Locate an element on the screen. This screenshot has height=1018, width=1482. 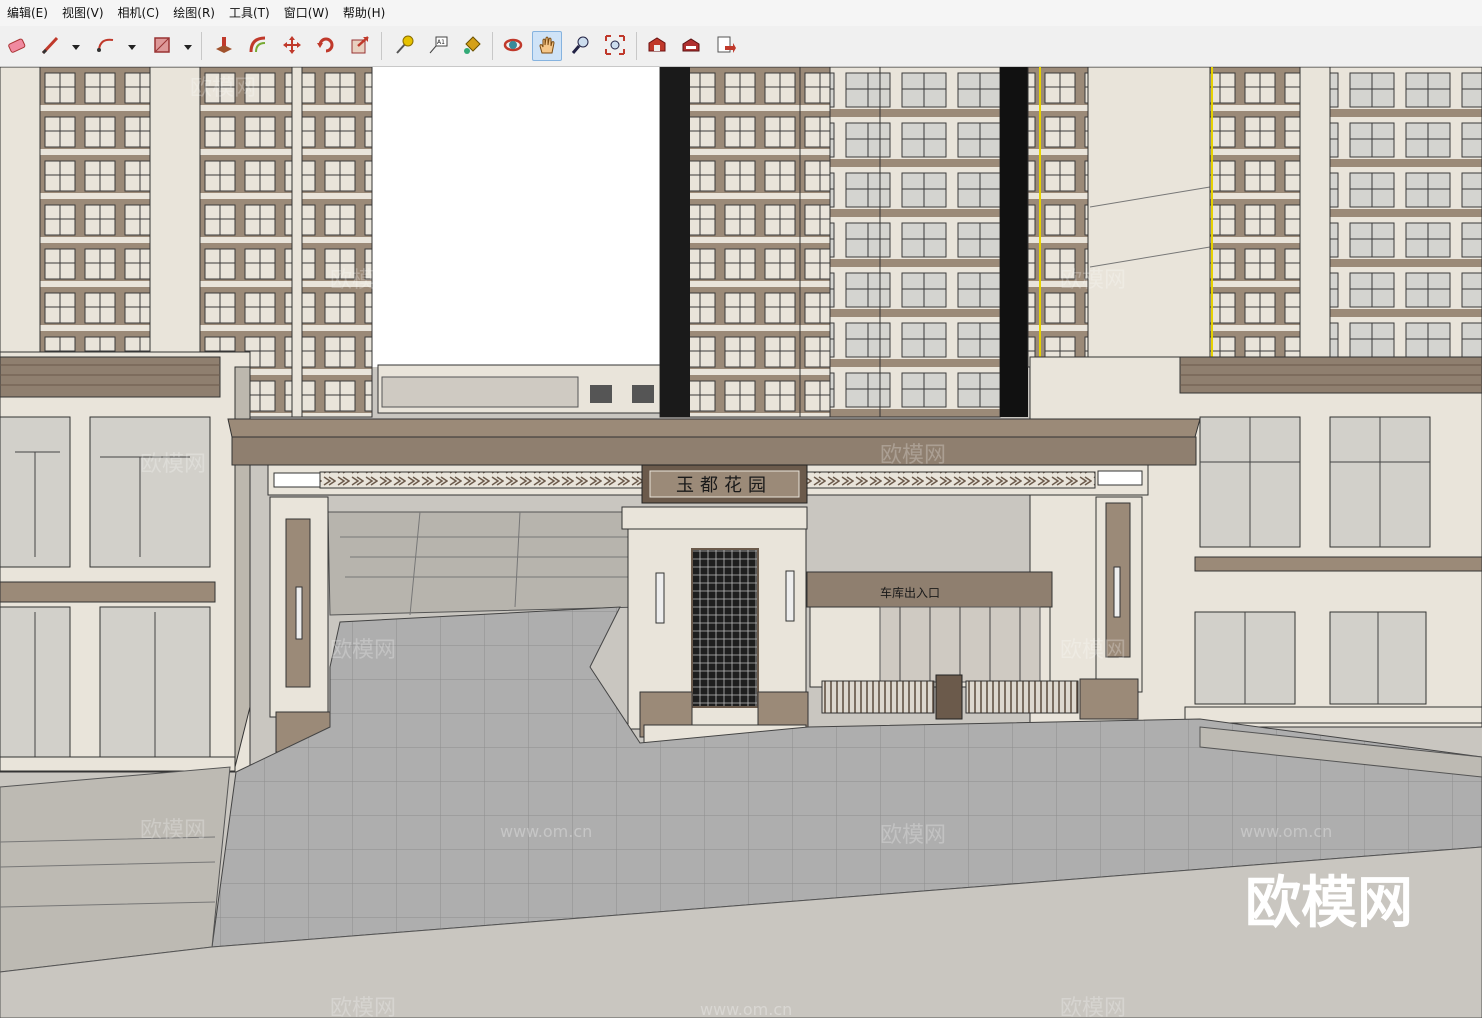
arc-icon is located at coordinates (106, 45).